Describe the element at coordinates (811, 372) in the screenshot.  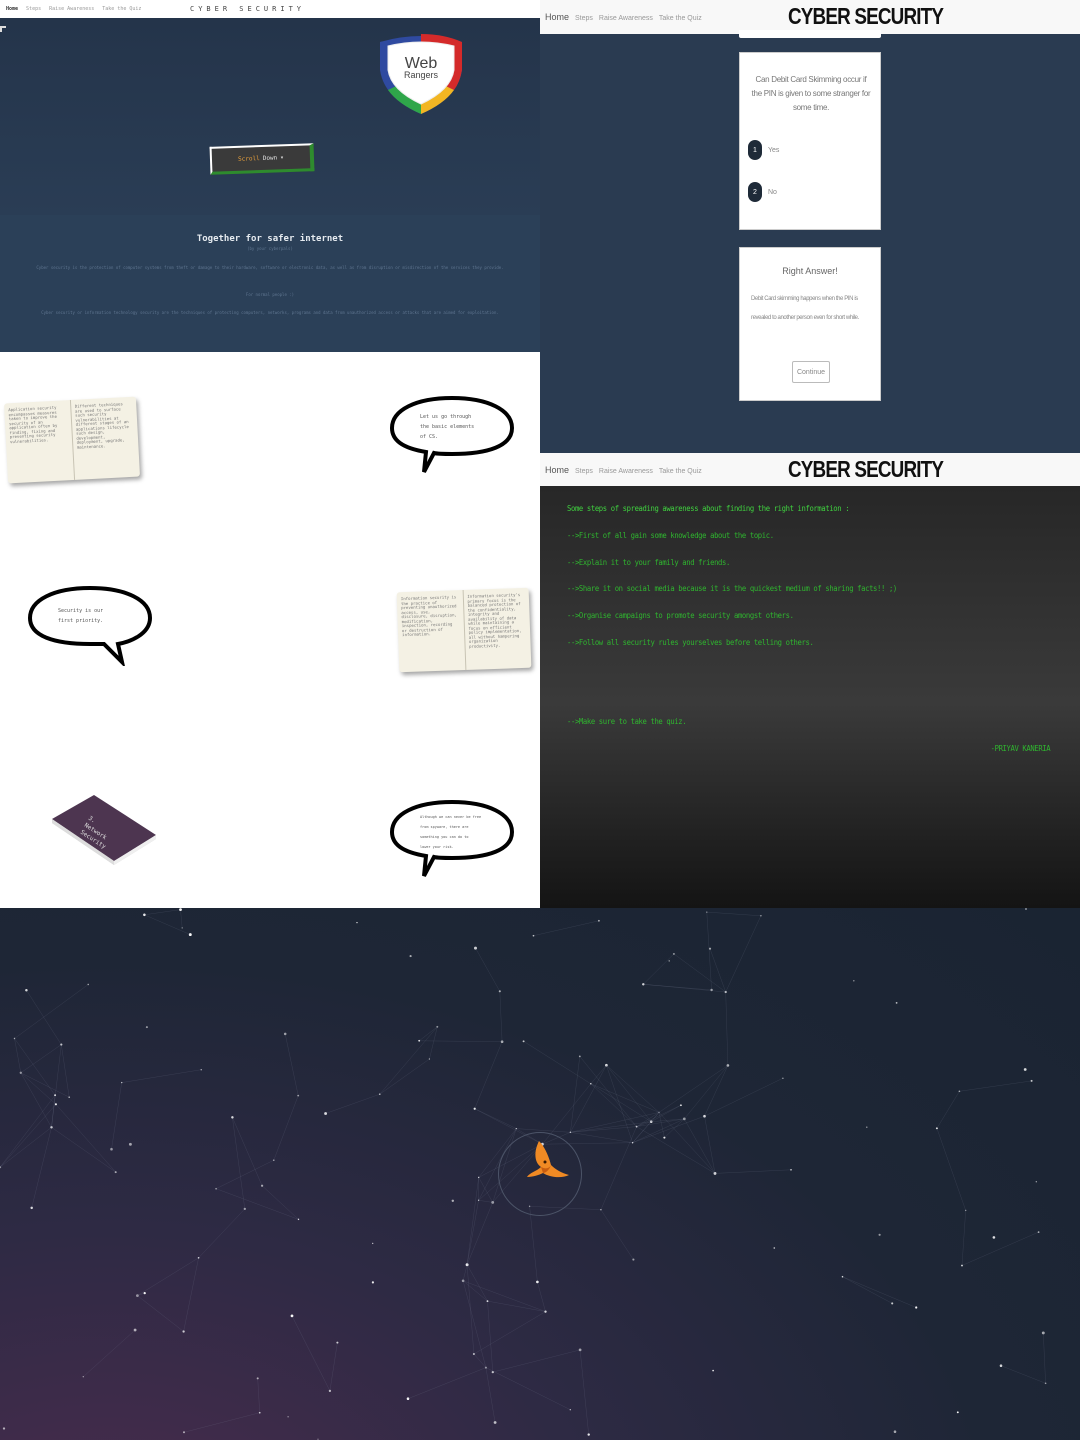
I see `continue-button: Continue` at that location.